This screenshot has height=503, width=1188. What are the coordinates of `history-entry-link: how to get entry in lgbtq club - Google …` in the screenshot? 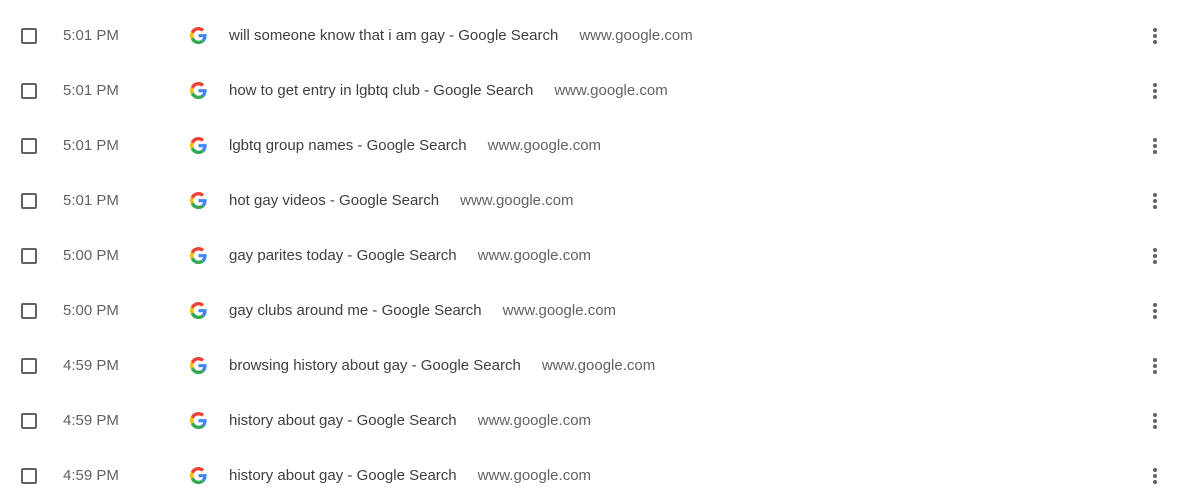 It's located at (448, 90).